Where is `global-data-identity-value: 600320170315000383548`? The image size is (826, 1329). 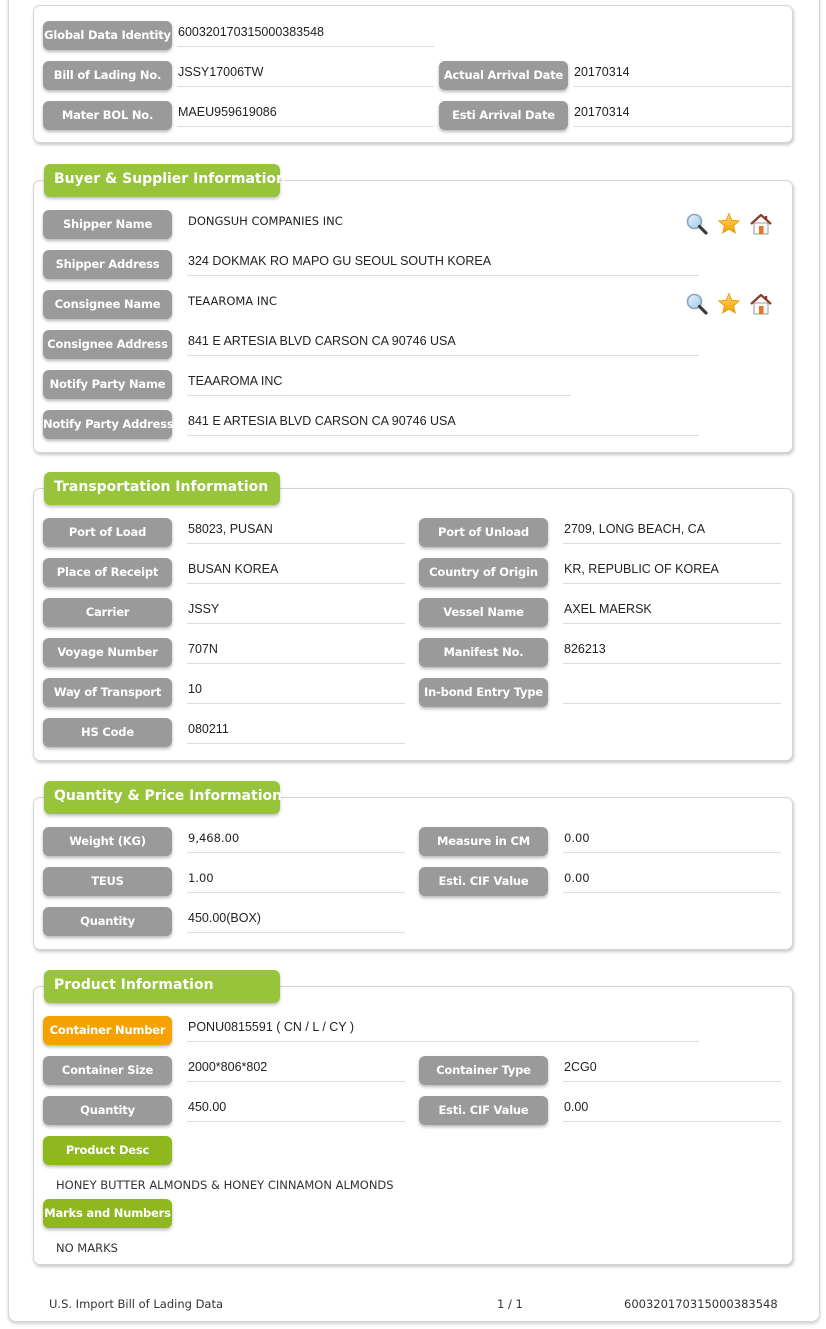 global-data-identity-value: 600320170315000383548 is located at coordinates (305, 34).